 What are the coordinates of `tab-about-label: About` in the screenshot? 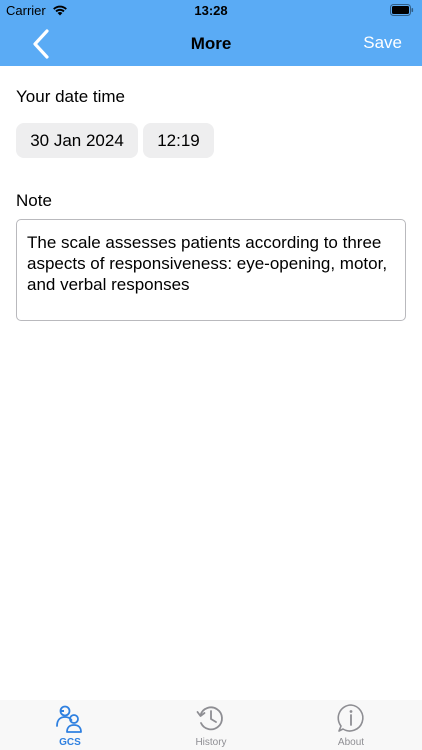 It's located at (351, 742).